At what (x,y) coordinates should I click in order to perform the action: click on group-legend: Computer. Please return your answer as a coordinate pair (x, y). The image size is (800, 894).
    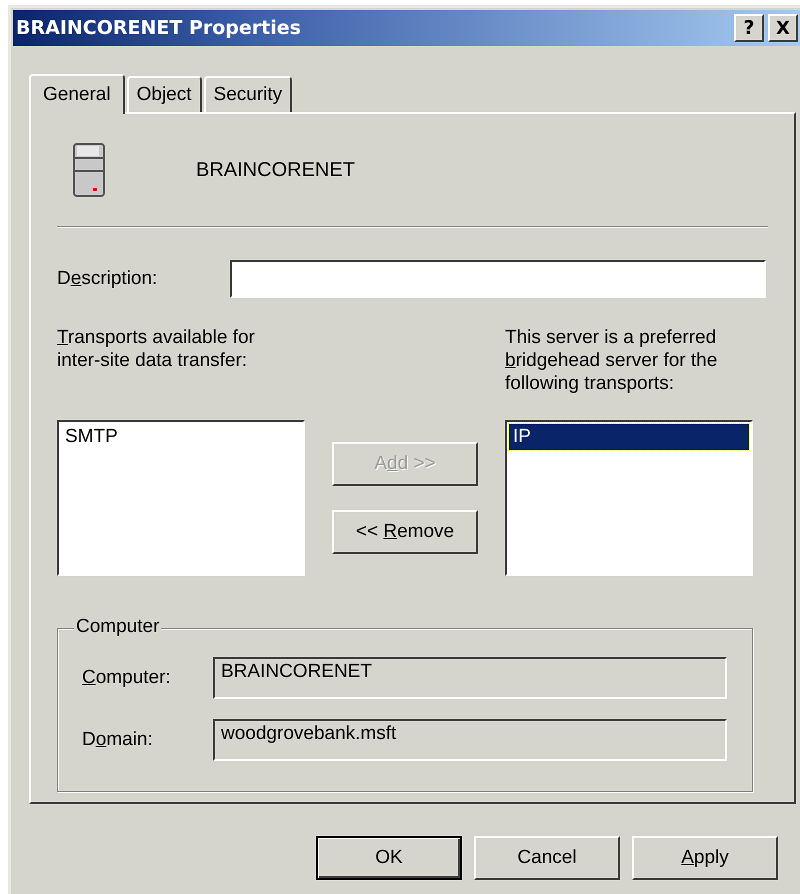
    Looking at the image, I should click on (118, 627).